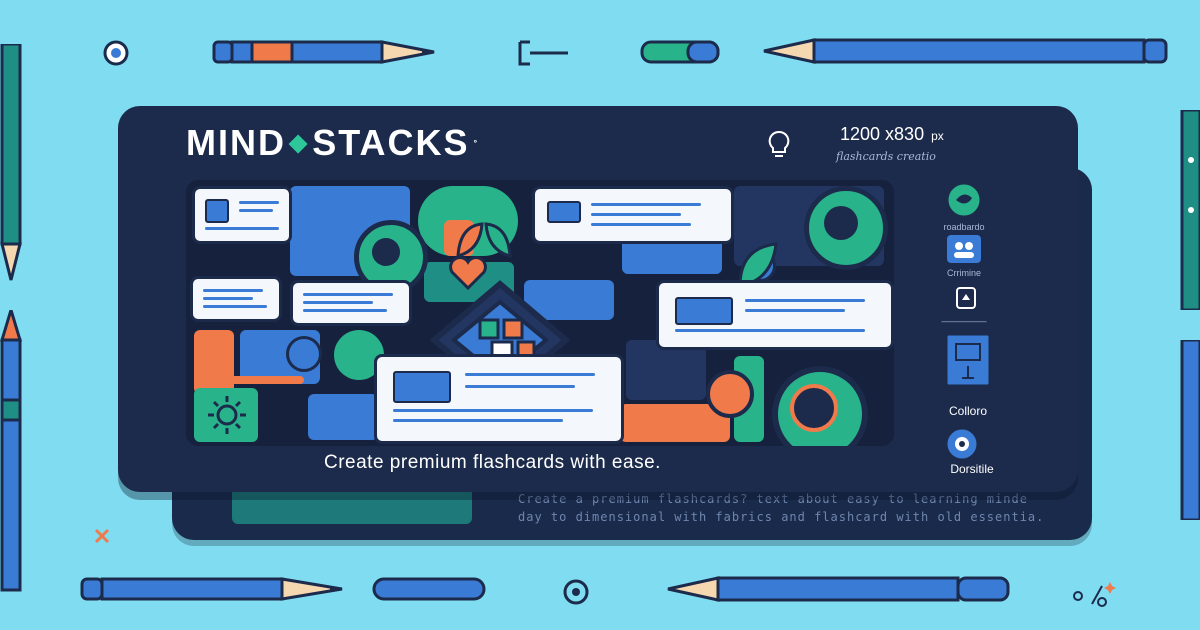 This screenshot has width=1200, height=630. I want to click on sun-icon, so click(227, 417).